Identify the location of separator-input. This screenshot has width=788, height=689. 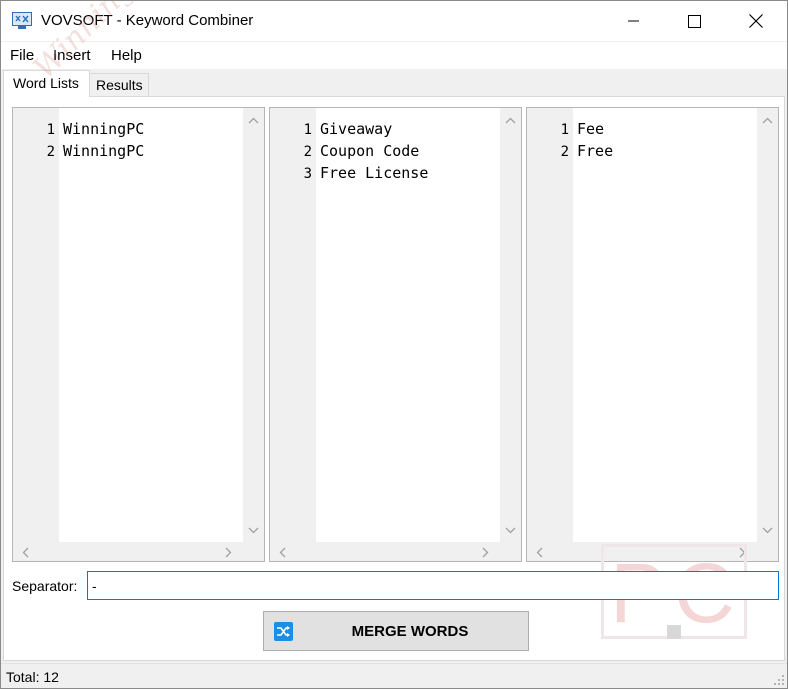
(433, 585).